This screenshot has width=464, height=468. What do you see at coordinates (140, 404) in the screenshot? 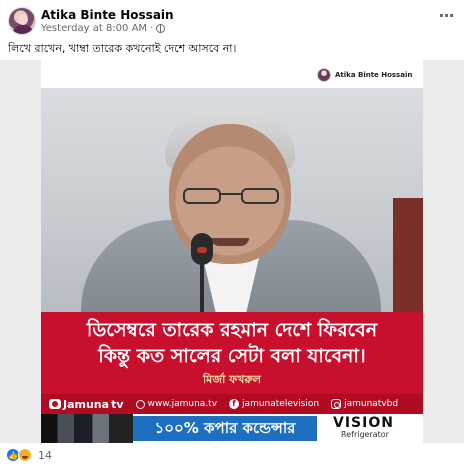
I see `web-icon` at bounding box center [140, 404].